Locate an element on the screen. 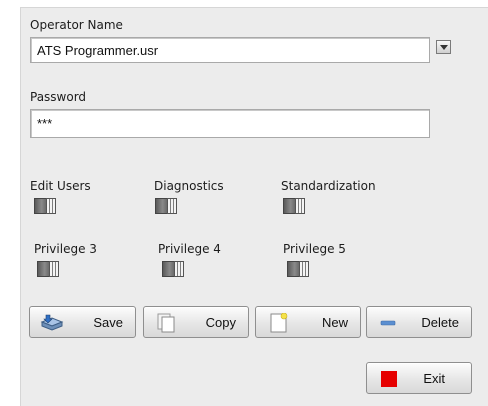 Image resolution: width=488 pixels, height=406 pixels. operator-dropdown-button is located at coordinates (443, 47).